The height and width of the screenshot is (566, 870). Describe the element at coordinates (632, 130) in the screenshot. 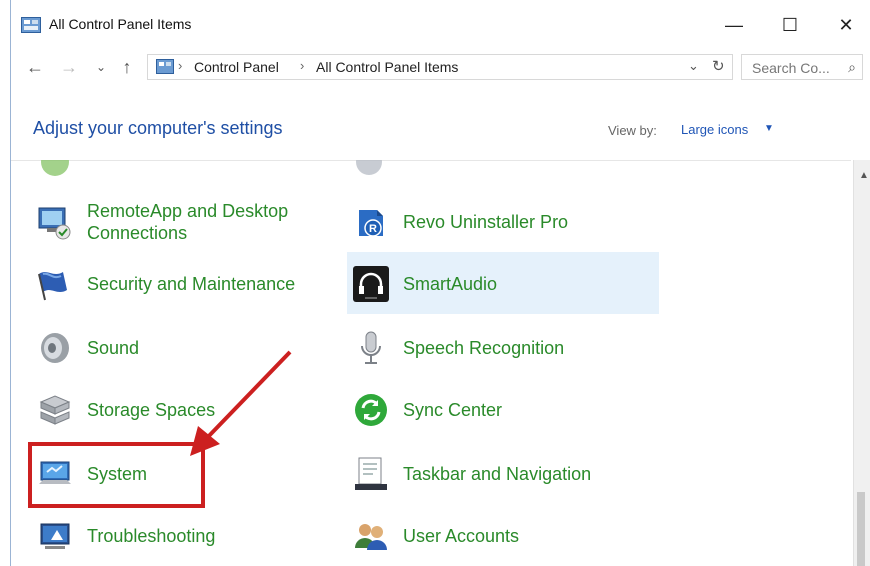

I see `view-by-label: View by:` at that location.